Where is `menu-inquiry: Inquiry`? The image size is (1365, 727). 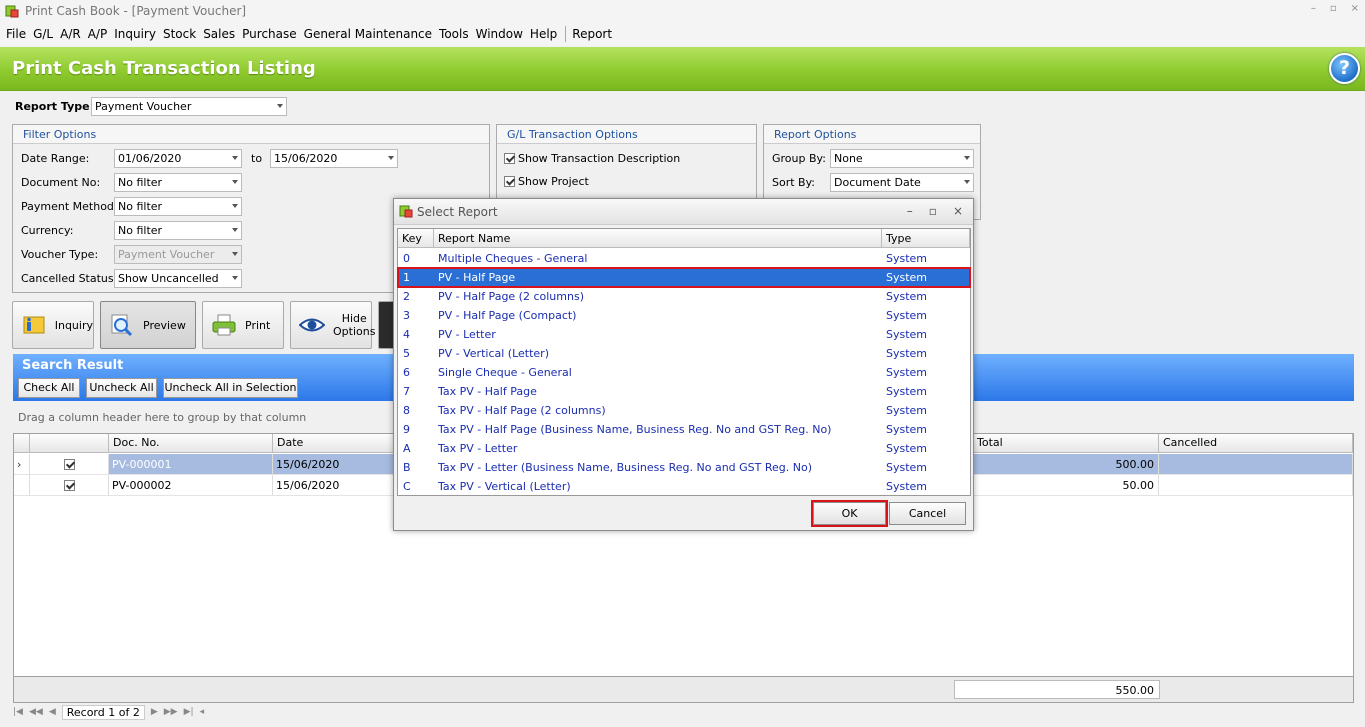 menu-inquiry: Inquiry is located at coordinates (135, 34).